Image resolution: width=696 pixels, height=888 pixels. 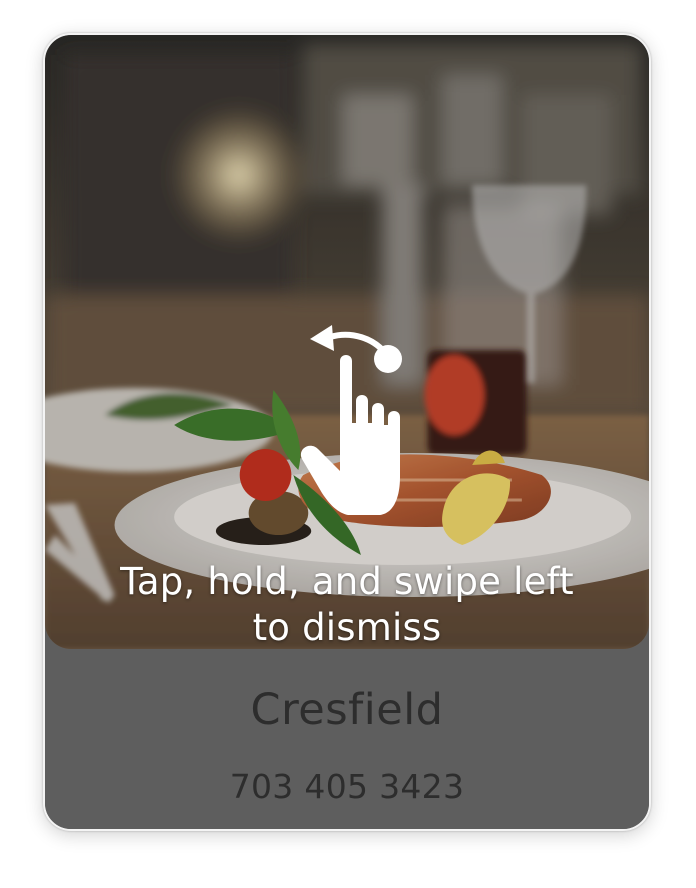 What do you see at coordinates (351, 420) in the screenshot?
I see `swipe-left-hand-icon` at bounding box center [351, 420].